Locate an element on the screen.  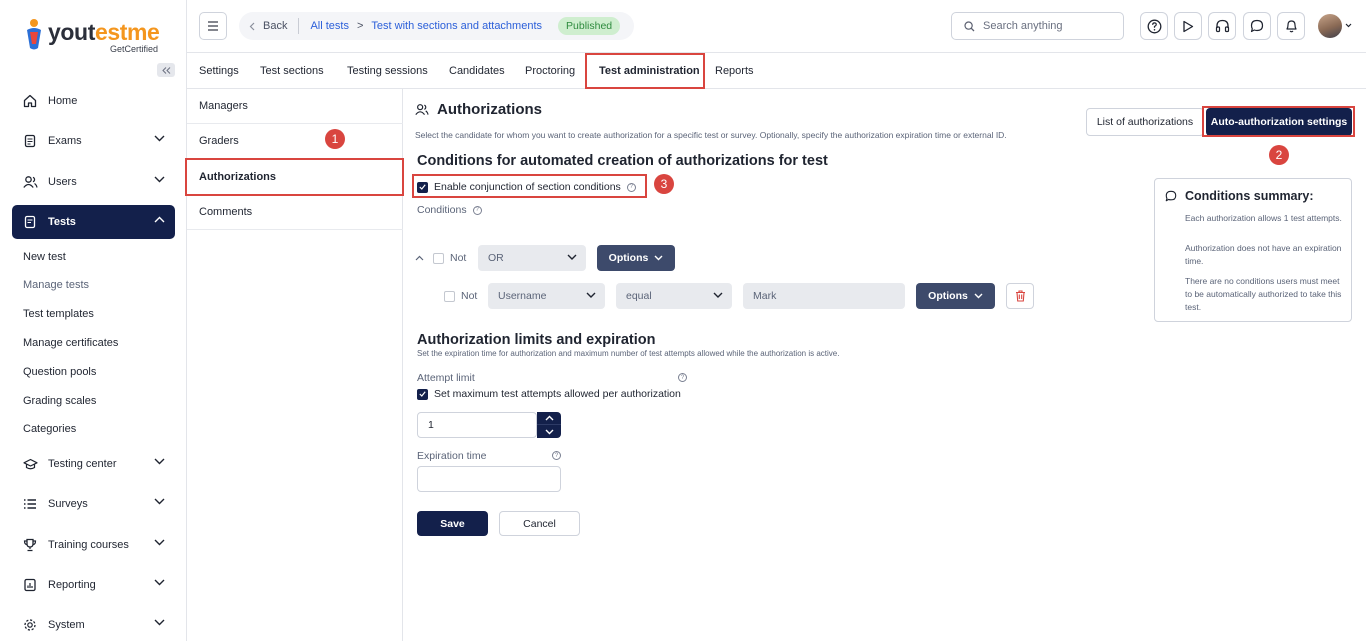
submenu-item-managers: Managers is located at coordinates (295, 106).